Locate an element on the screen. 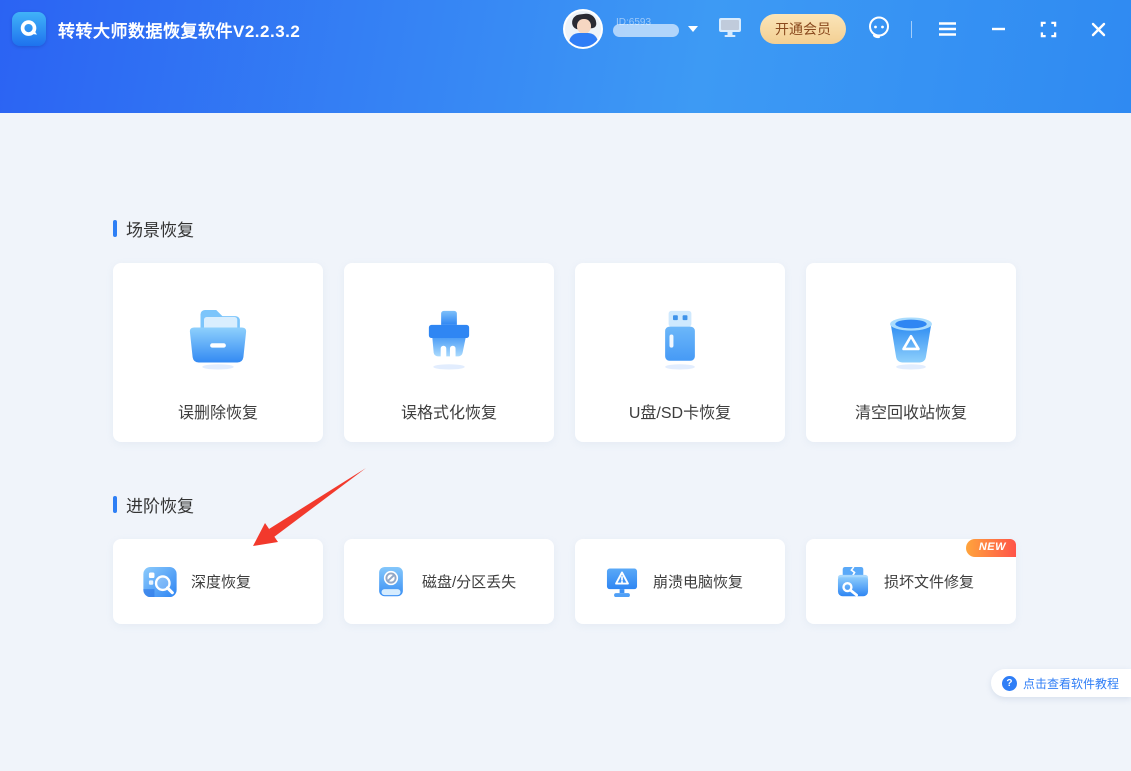 This screenshot has width=1131, height=771. usb-icon is located at coordinates (680, 340).